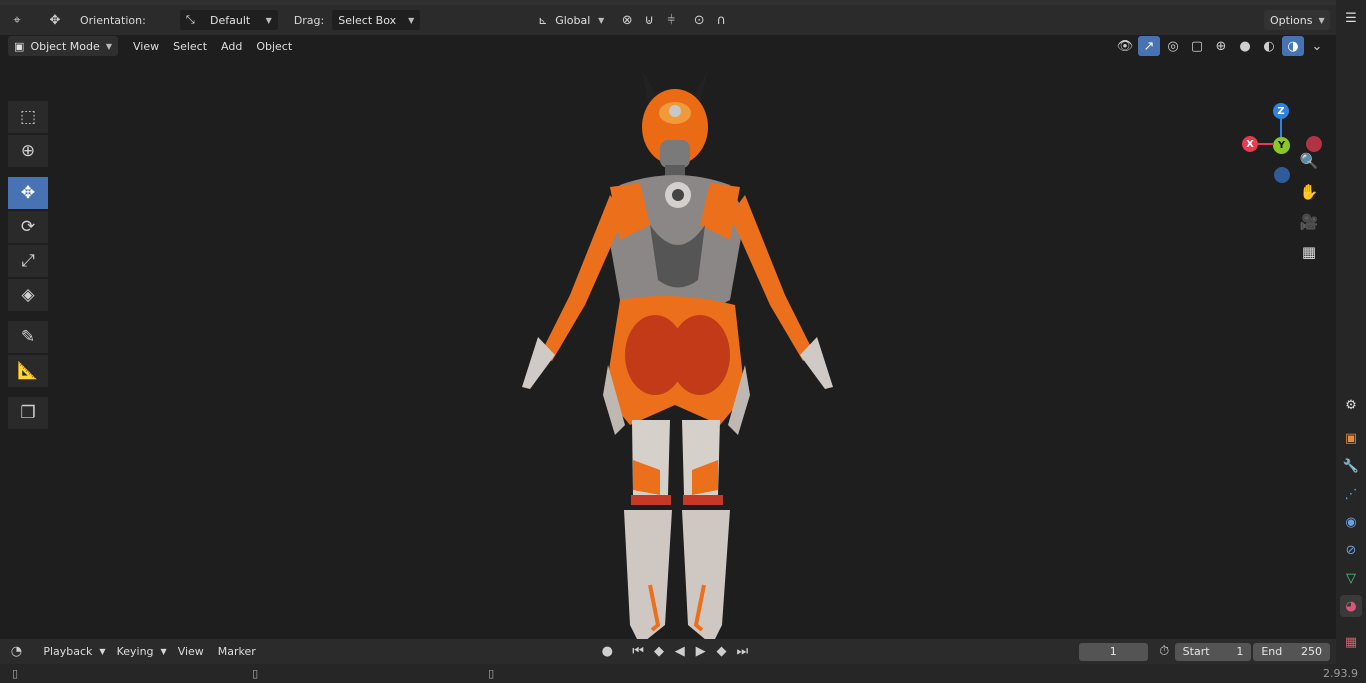  I want to click on texture-icon: ▦, so click(1351, 642).